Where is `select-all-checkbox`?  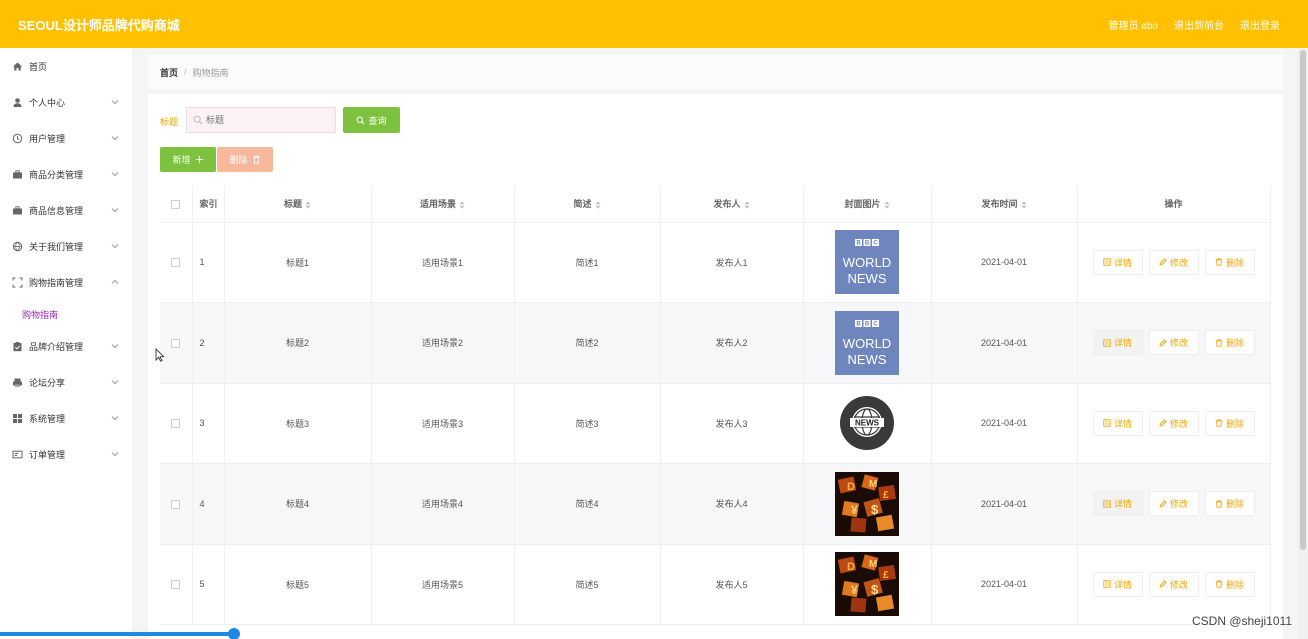
select-all-checkbox is located at coordinates (176, 204).